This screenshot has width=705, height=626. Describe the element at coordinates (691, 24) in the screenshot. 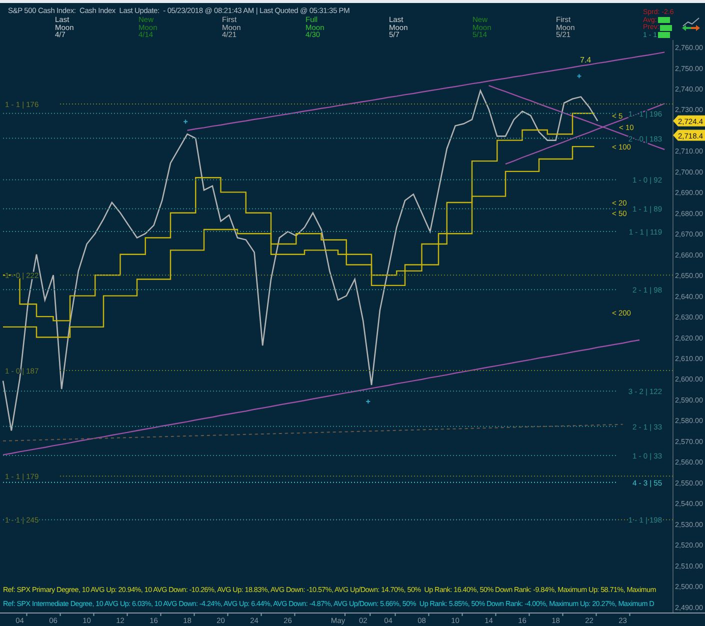

I see `chart-arrows-icon` at that location.